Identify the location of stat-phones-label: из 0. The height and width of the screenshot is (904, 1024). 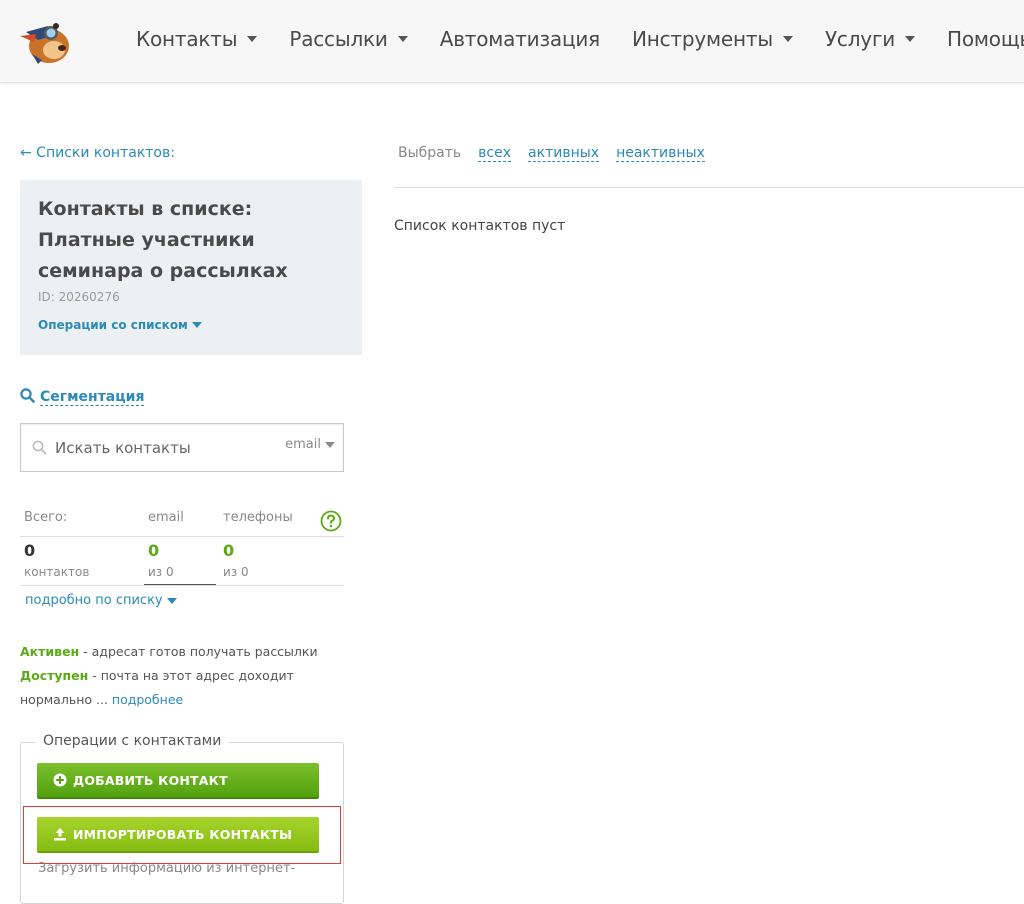
(236, 572).